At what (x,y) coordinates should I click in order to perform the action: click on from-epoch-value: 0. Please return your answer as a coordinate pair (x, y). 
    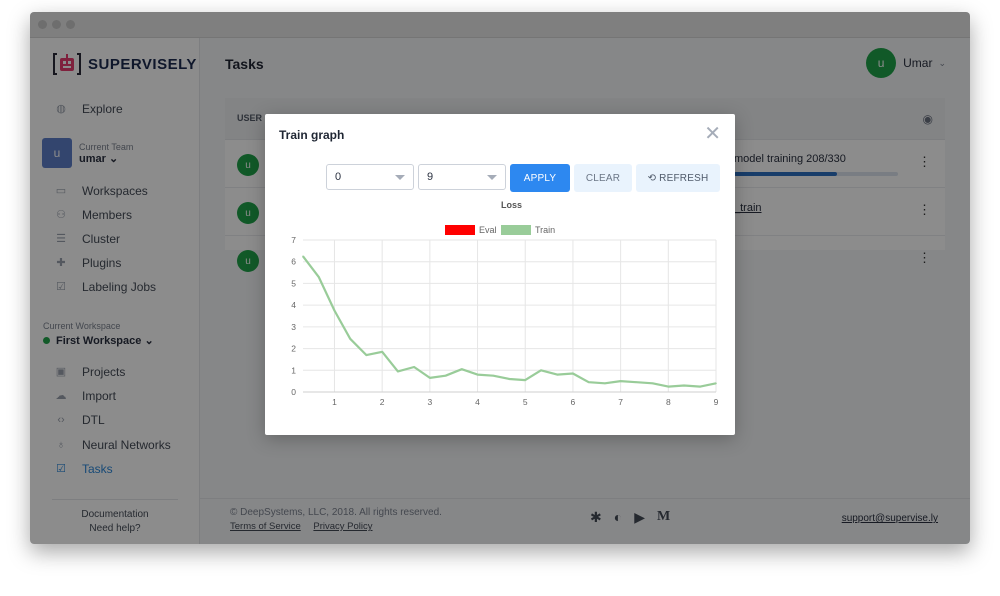
    Looking at the image, I should click on (338, 177).